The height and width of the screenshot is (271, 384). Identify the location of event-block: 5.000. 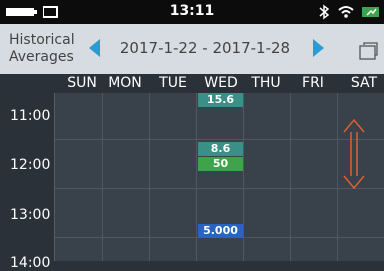
(220, 231).